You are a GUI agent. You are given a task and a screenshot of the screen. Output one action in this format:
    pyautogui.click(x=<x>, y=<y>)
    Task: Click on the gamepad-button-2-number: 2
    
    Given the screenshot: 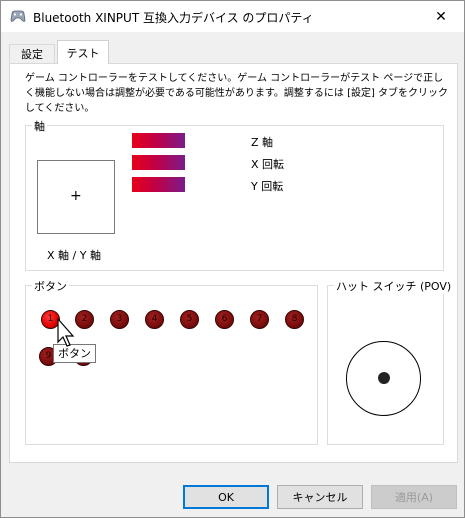 What is the action you would take?
    pyautogui.click(x=84, y=319)
    